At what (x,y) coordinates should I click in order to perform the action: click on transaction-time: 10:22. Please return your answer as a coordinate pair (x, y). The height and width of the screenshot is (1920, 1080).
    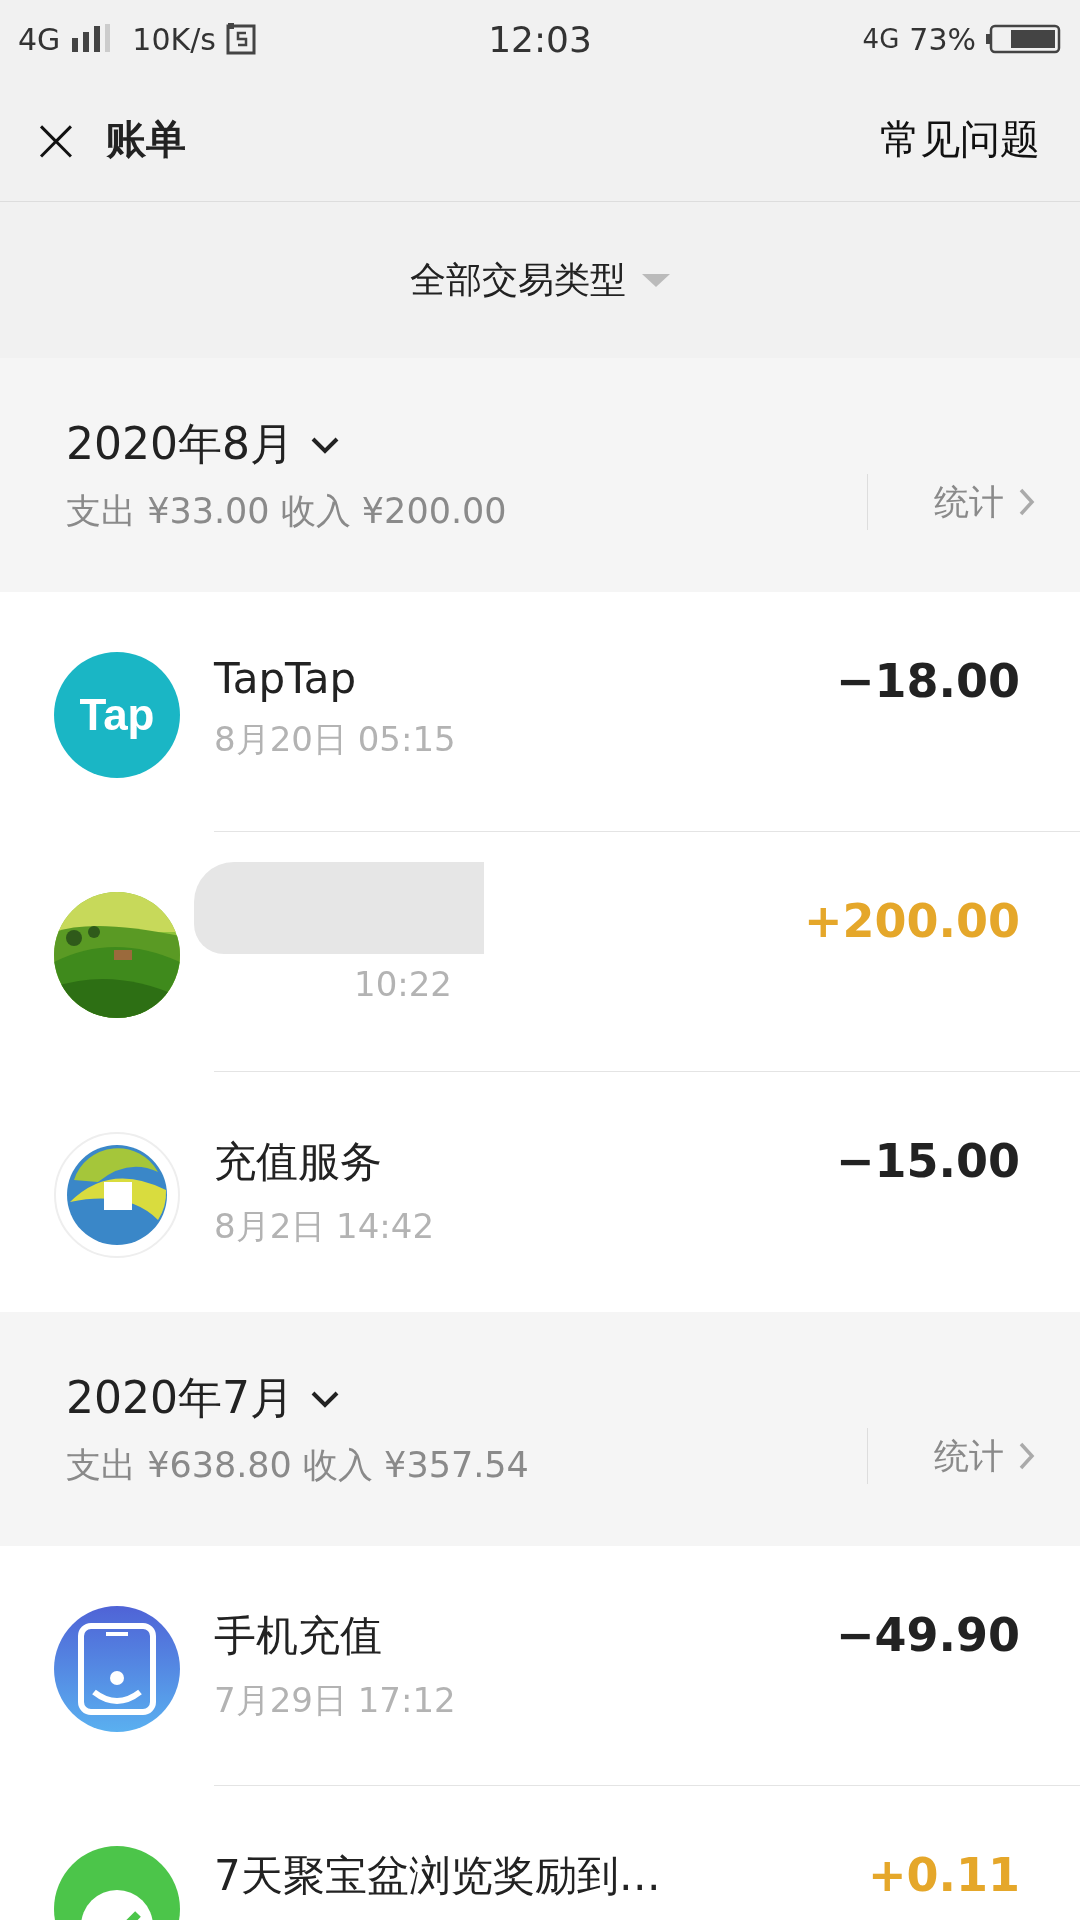
    Looking at the image, I should click on (403, 984).